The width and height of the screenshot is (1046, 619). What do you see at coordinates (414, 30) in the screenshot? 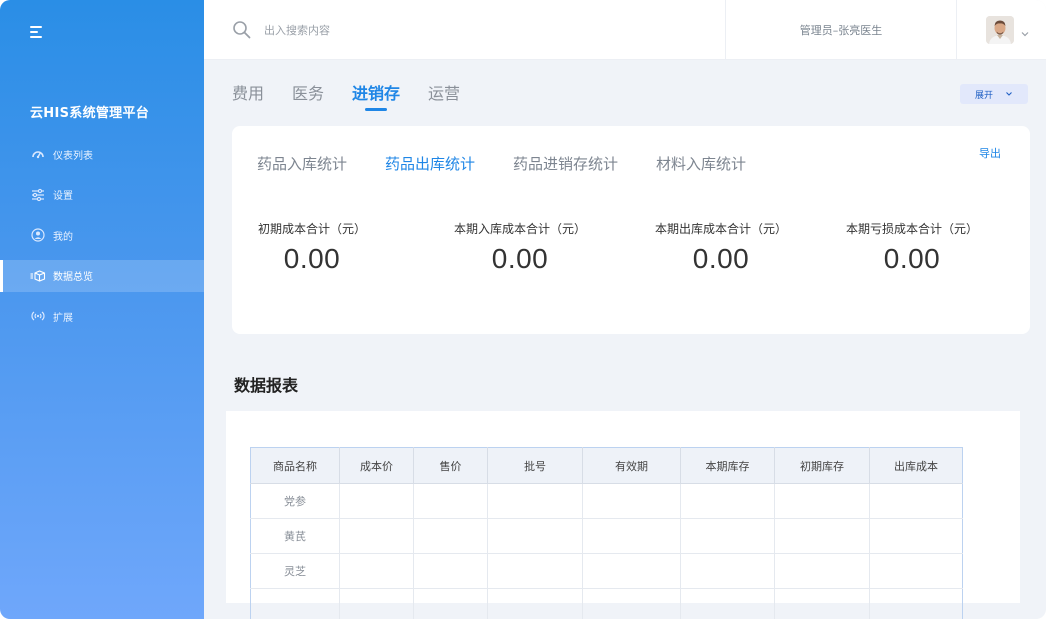
I see `search-input` at bounding box center [414, 30].